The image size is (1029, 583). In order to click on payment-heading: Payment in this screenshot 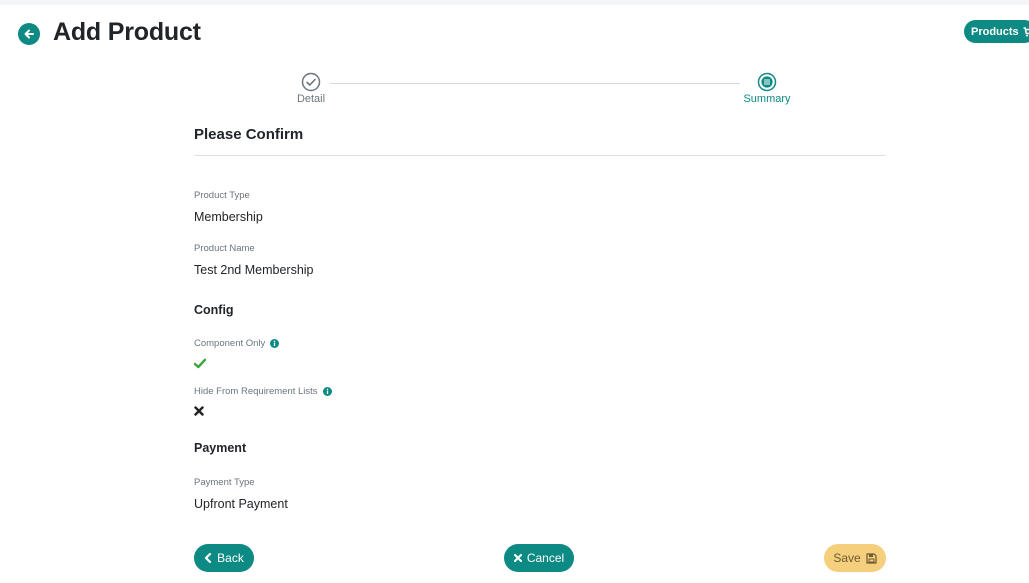, I will do `click(220, 448)`.